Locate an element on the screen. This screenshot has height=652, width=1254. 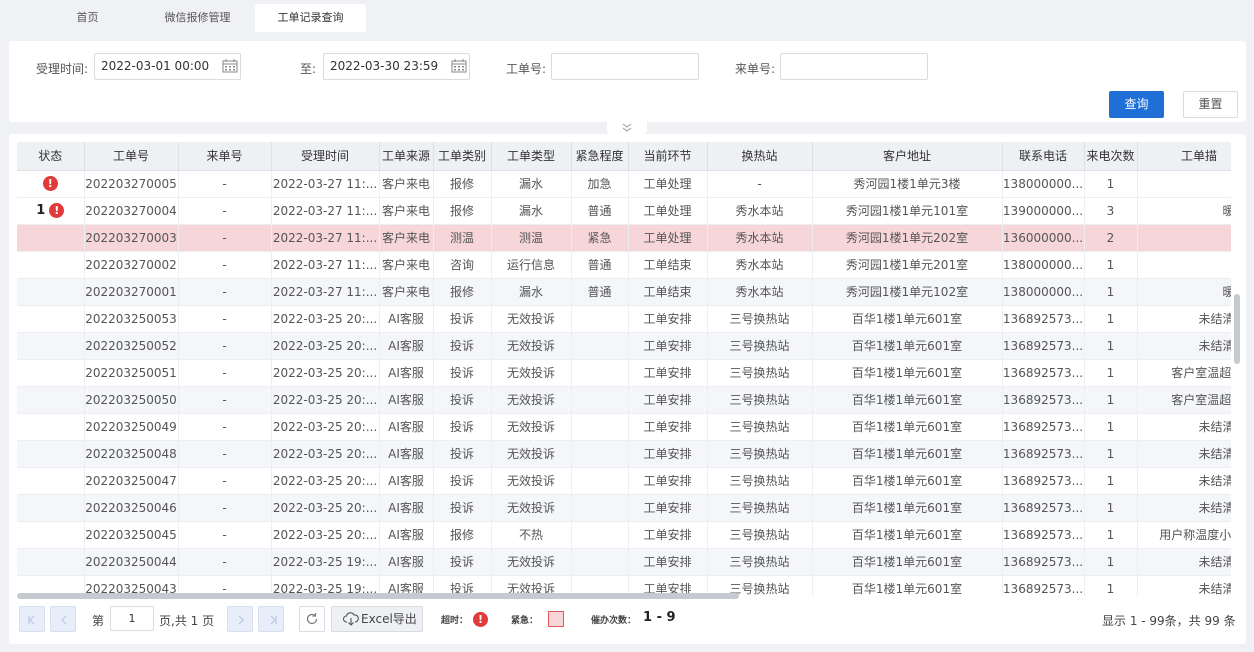
prev-page-button is located at coordinates (63, 619).